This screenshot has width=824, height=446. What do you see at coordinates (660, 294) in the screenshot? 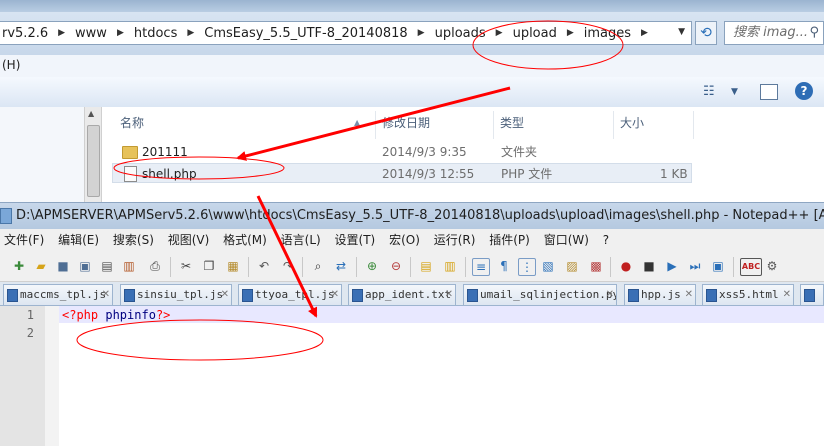
I see `tab-file: hpp.js ✕` at bounding box center [660, 294].